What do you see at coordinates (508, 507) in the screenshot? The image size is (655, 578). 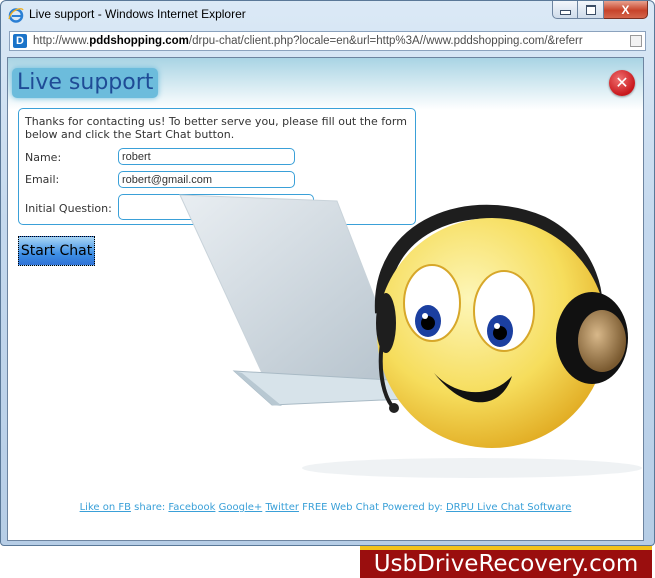 I see `drpu-link: DRPU Live Chat Software` at bounding box center [508, 507].